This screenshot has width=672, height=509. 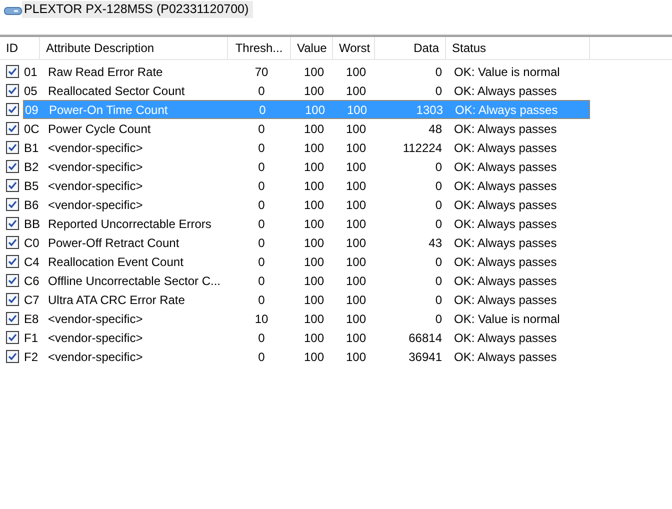 What do you see at coordinates (306, 185) in the screenshot?
I see `table-row: B5 <vendor-specific> 0 100 100 0 OK: Always passes` at bounding box center [306, 185].